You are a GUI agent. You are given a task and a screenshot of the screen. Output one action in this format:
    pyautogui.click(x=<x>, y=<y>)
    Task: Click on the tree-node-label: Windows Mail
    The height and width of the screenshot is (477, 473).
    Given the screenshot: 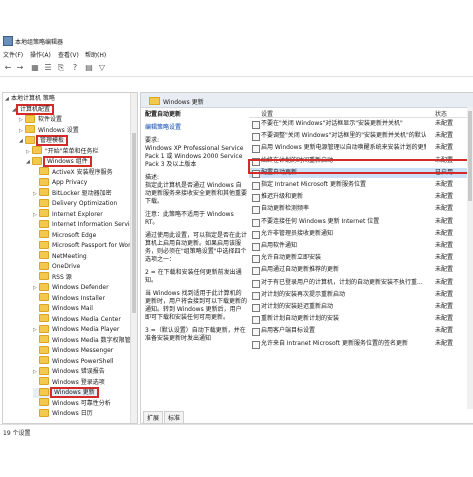 What is the action you would take?
    pyautogui.click(x=72, y=308)
    